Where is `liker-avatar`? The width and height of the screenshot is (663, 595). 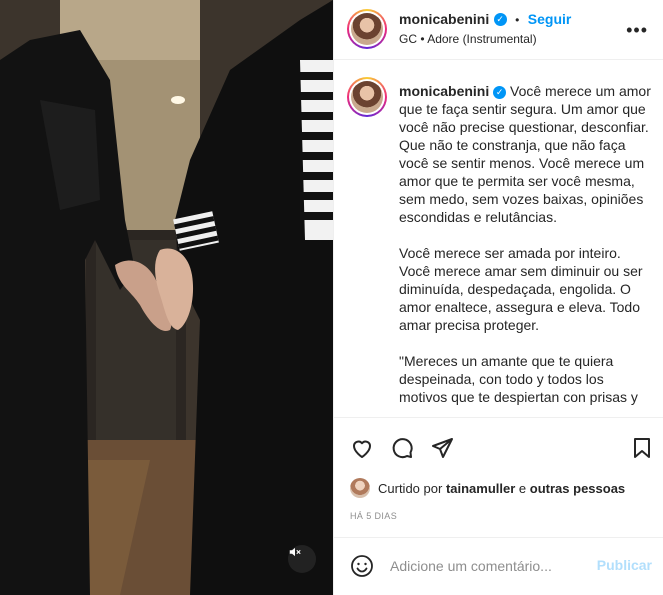
liker-avatar is located at coordinates (360, 488).